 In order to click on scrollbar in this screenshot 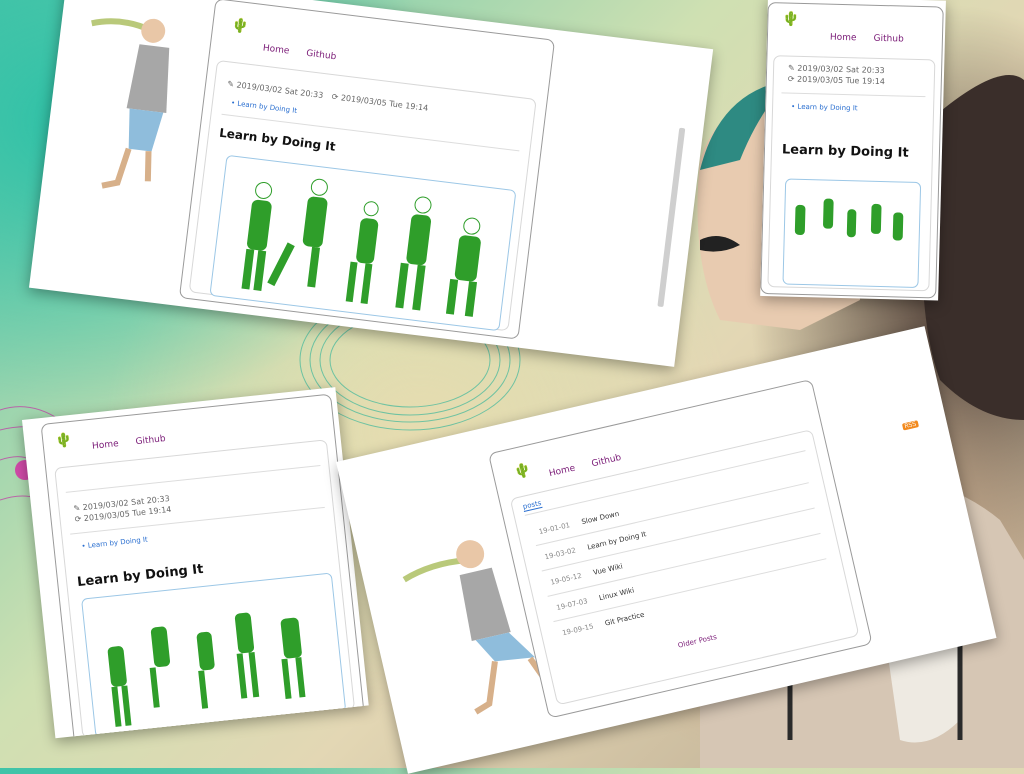, I will do `click(671, 217)`.